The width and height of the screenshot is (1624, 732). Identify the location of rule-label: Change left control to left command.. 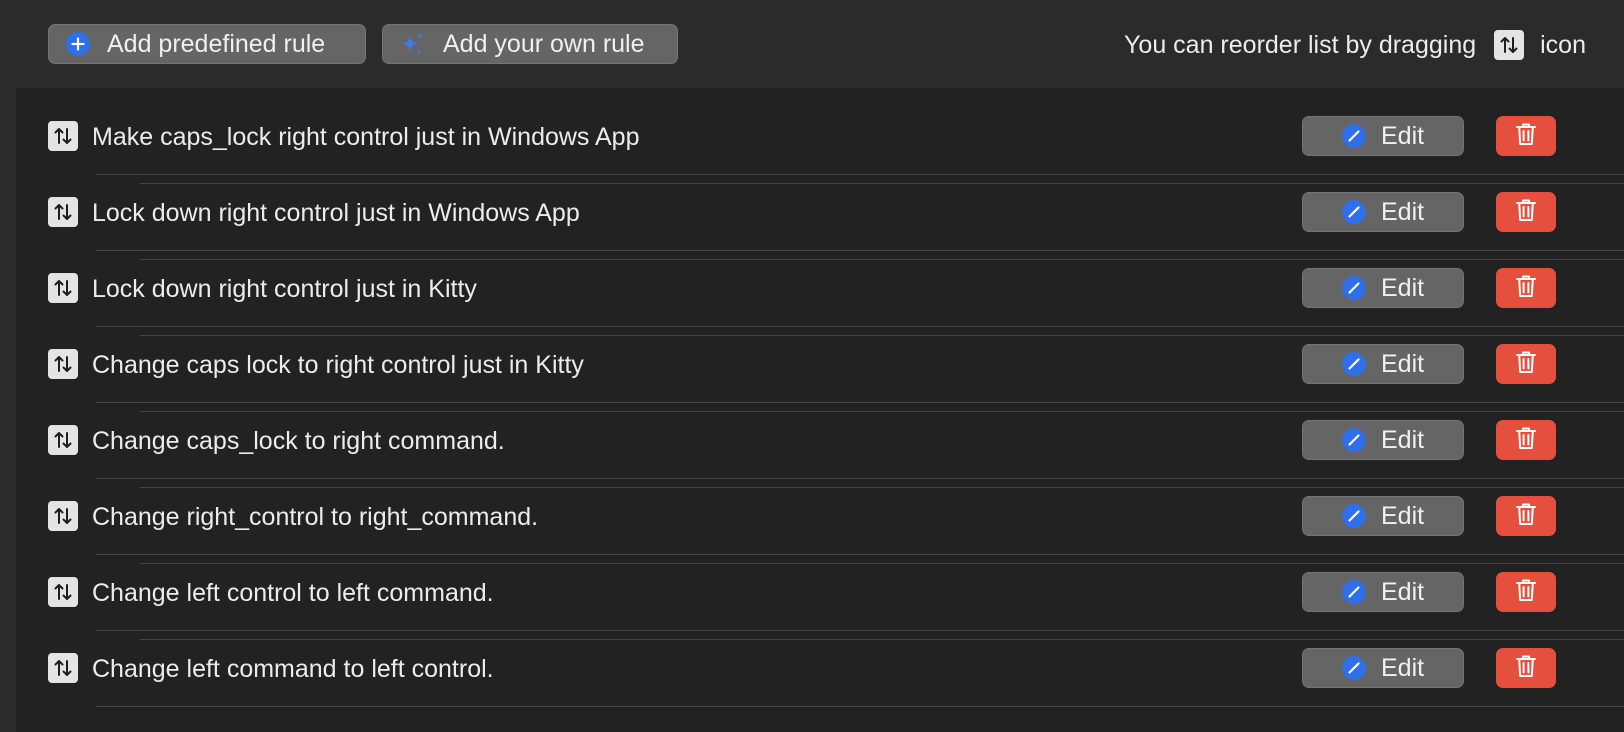
(293, 593).